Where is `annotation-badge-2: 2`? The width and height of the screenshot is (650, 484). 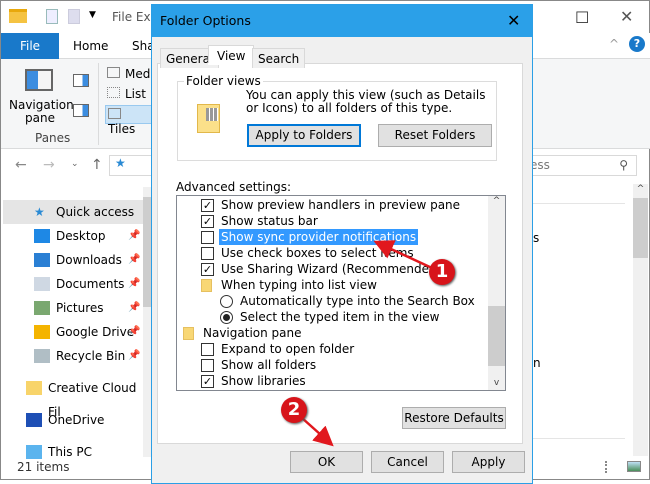
annotation-badge-2: 2 is located at coordinates (294, 410).